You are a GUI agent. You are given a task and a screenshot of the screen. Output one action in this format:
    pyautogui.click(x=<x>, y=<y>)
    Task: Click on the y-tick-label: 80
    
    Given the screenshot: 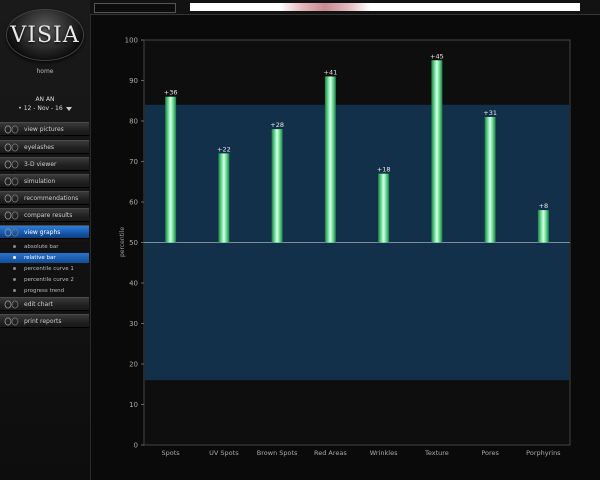 What is the action you would take?
    pyautogui.click(x=133, y=122)
    